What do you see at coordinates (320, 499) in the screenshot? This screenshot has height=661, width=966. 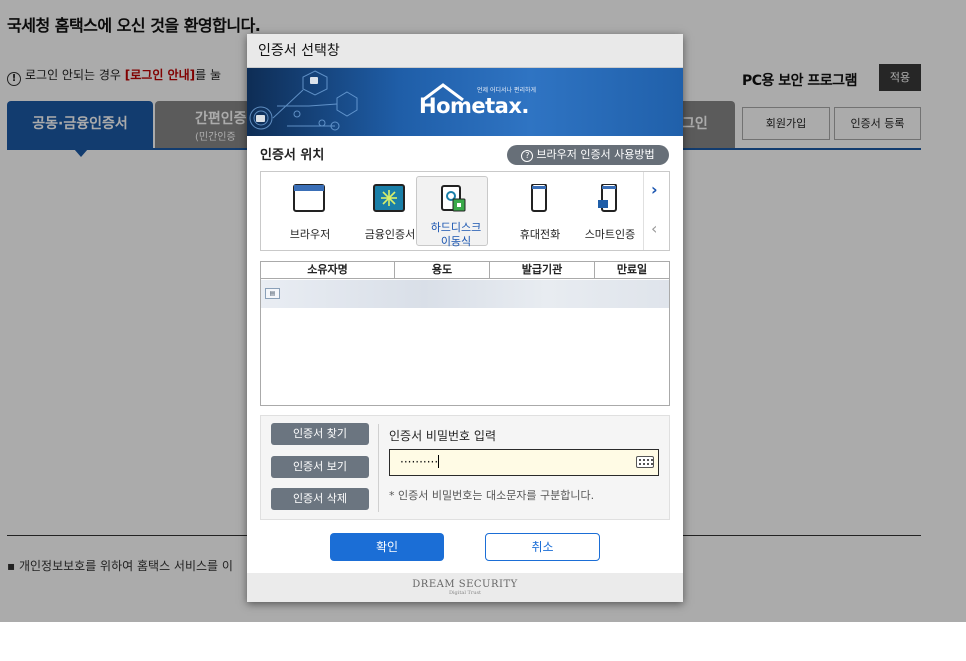 I see `delete-cert-button: 인증서 삭제` at bounding box center [320, 499].